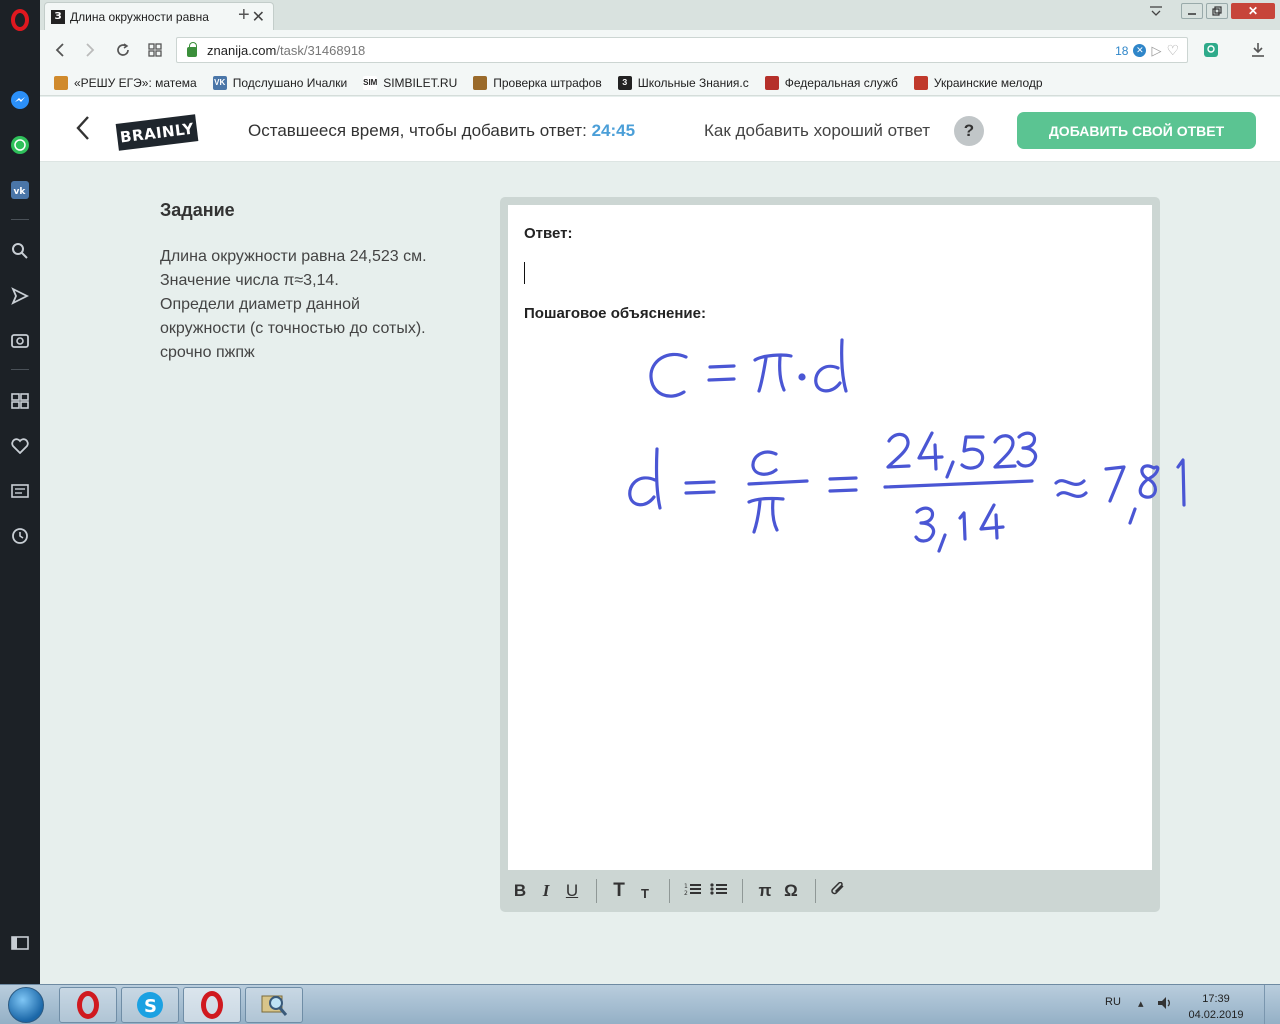 The width and height of the screenshot is (1280, 1024). Describe the element at coordinates (766, 515) in the screenshot. I see `hw-pi-small` at that location.